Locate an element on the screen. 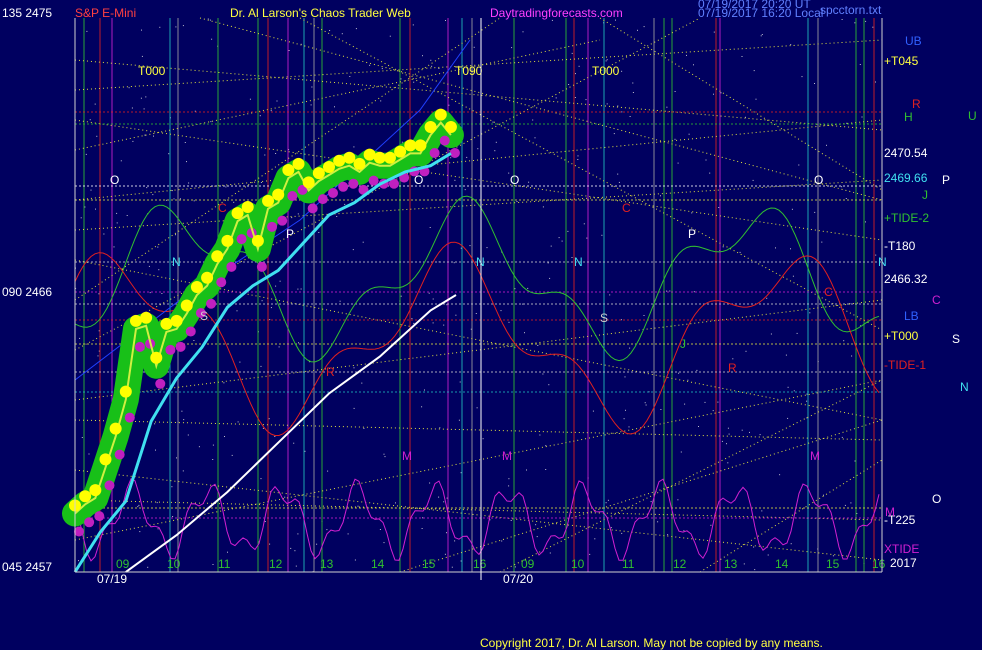 The width and height of the screenshot is (982, 650). top-marker: T000 is located at coordinates (606, 71).